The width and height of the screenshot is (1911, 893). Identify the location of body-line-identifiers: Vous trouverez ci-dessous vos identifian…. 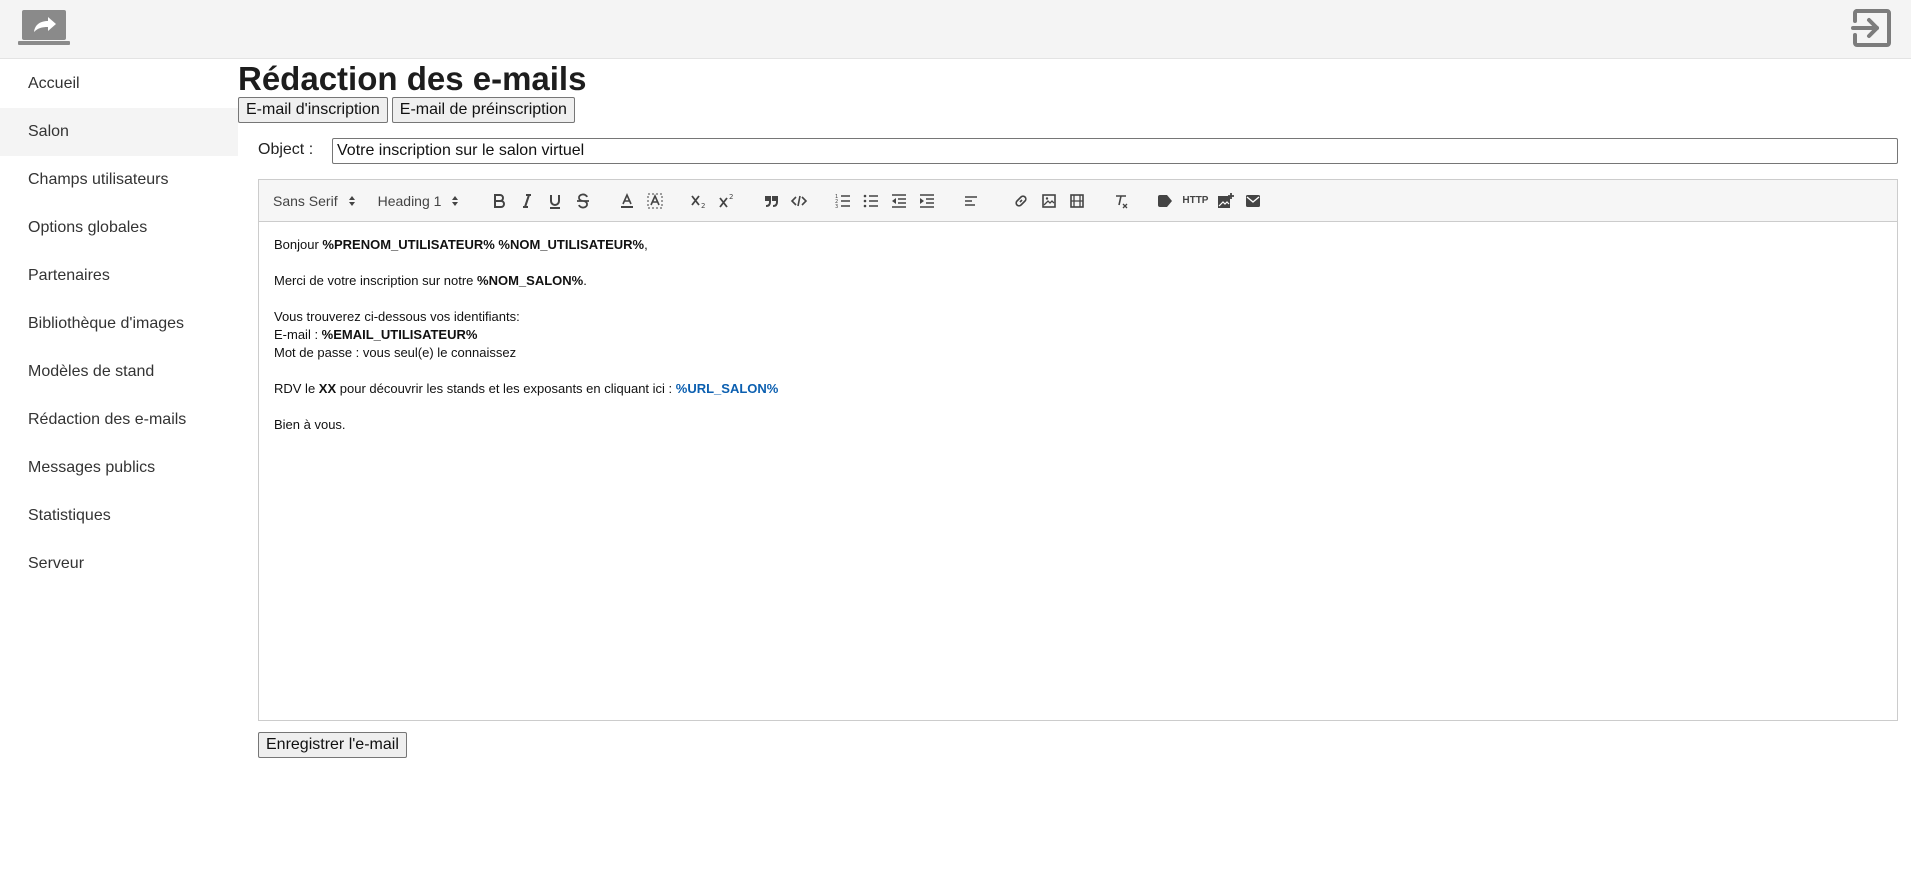
(397, 316).